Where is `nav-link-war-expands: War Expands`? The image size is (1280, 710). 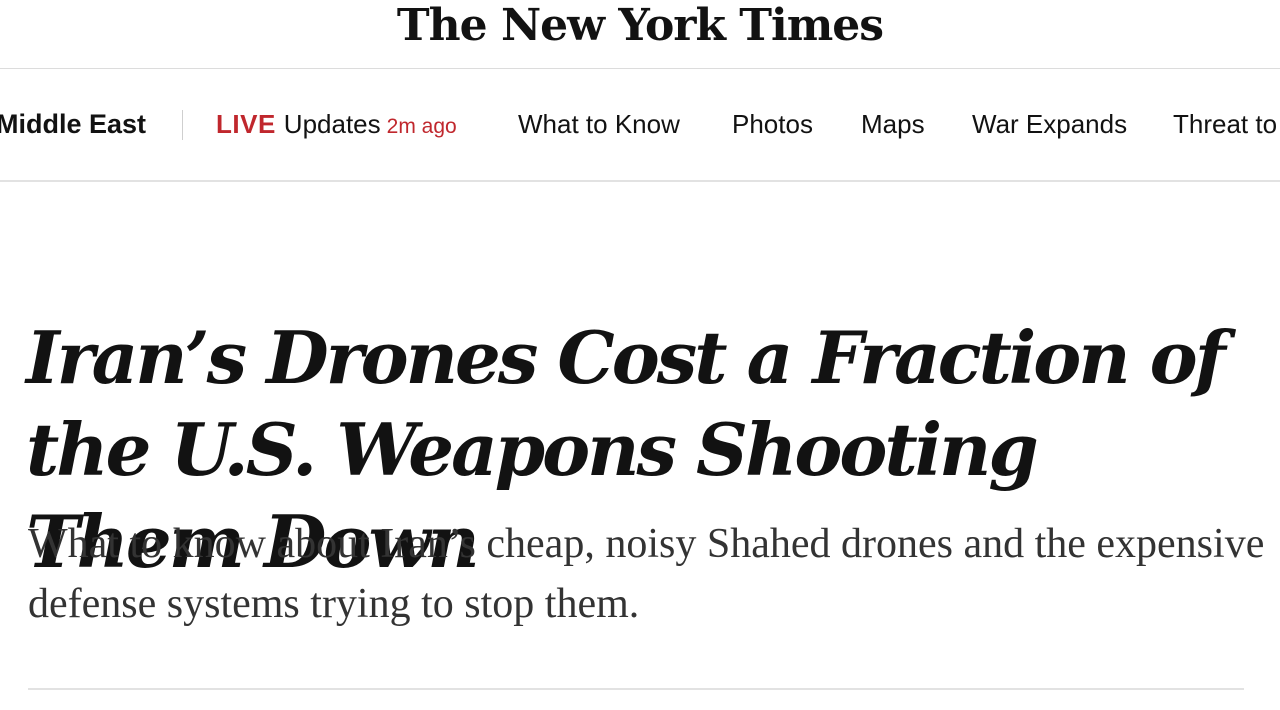 nav-link-war-expands: War Expands is located at coordinates (1049, 124).